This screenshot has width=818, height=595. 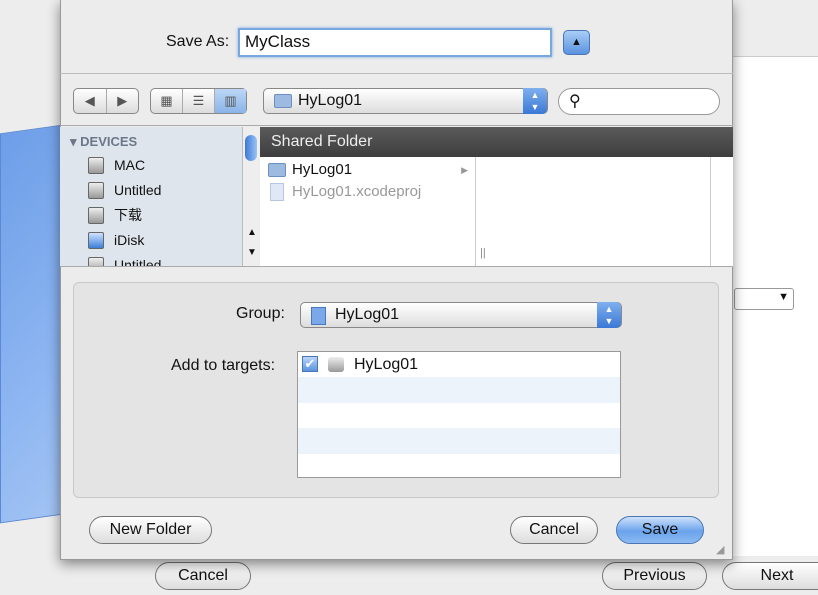 I want to click on resize-grip-icon: ◢, so click(x=720, y=549).